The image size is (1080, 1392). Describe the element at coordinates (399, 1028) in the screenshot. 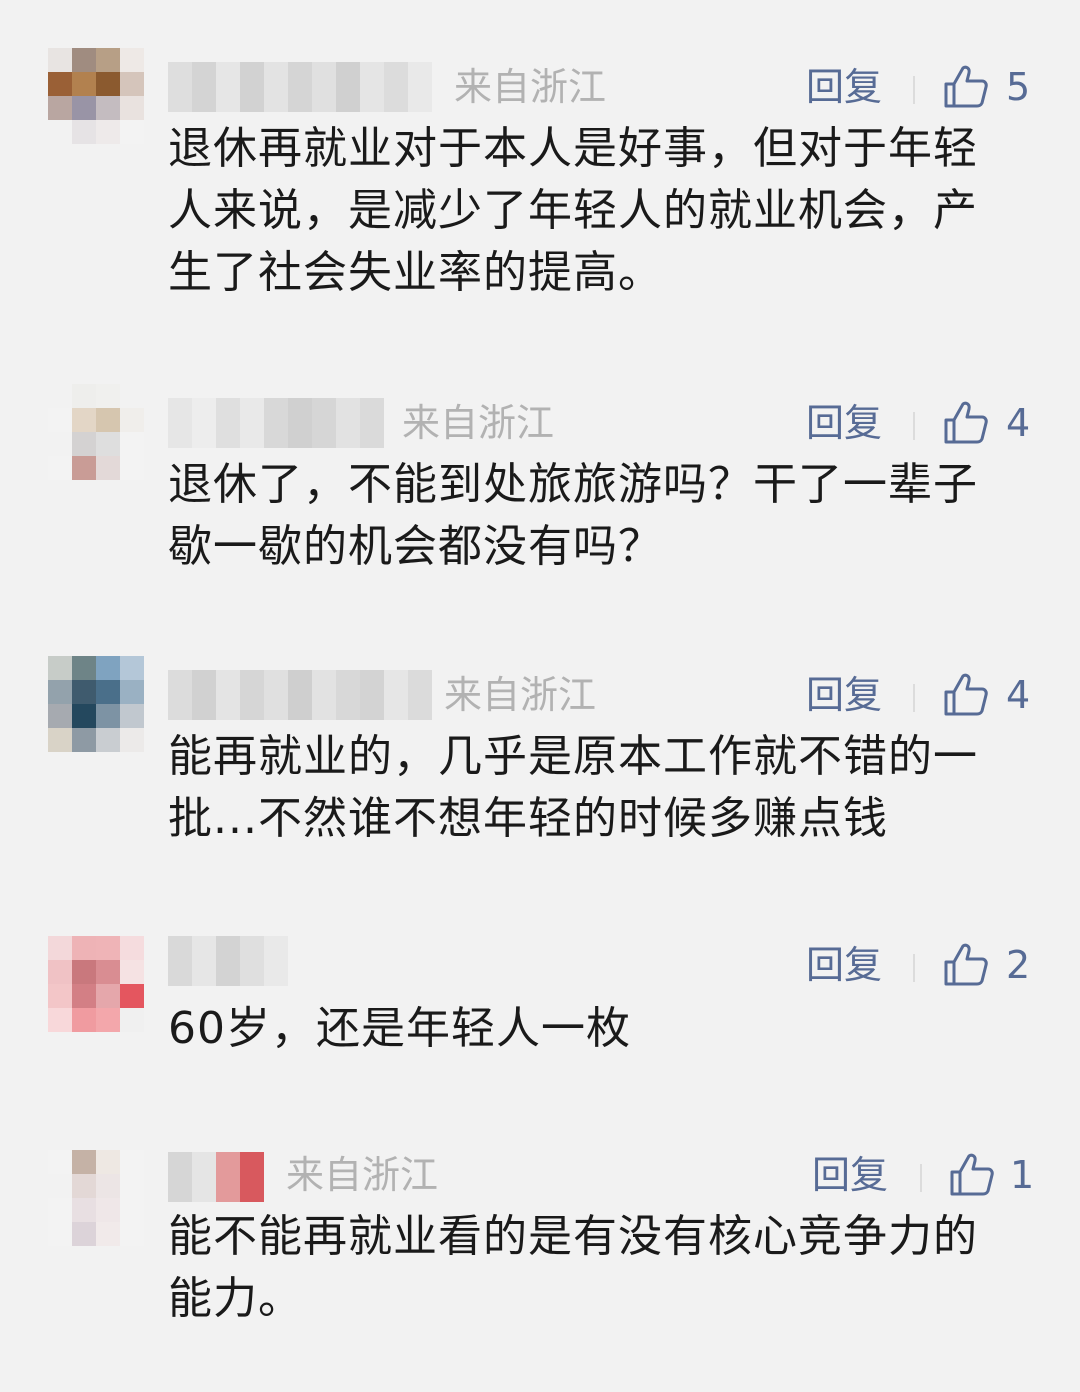

I see `comment-text: 60岁，还是年轻人一枚` at that location.